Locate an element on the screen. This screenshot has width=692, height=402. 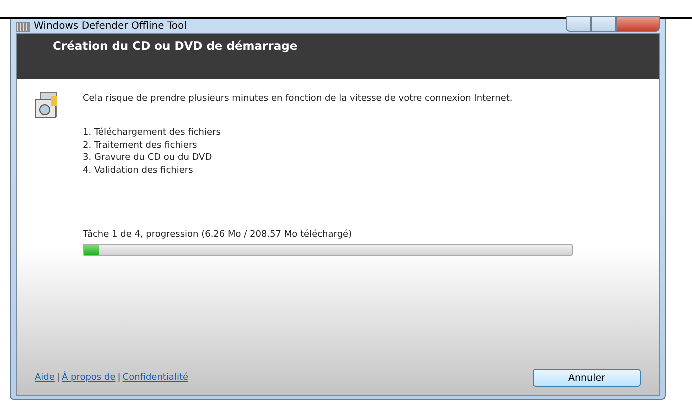
step-item: 3. Gravure du CD ou du DVD is located at coordinates (148, 158).